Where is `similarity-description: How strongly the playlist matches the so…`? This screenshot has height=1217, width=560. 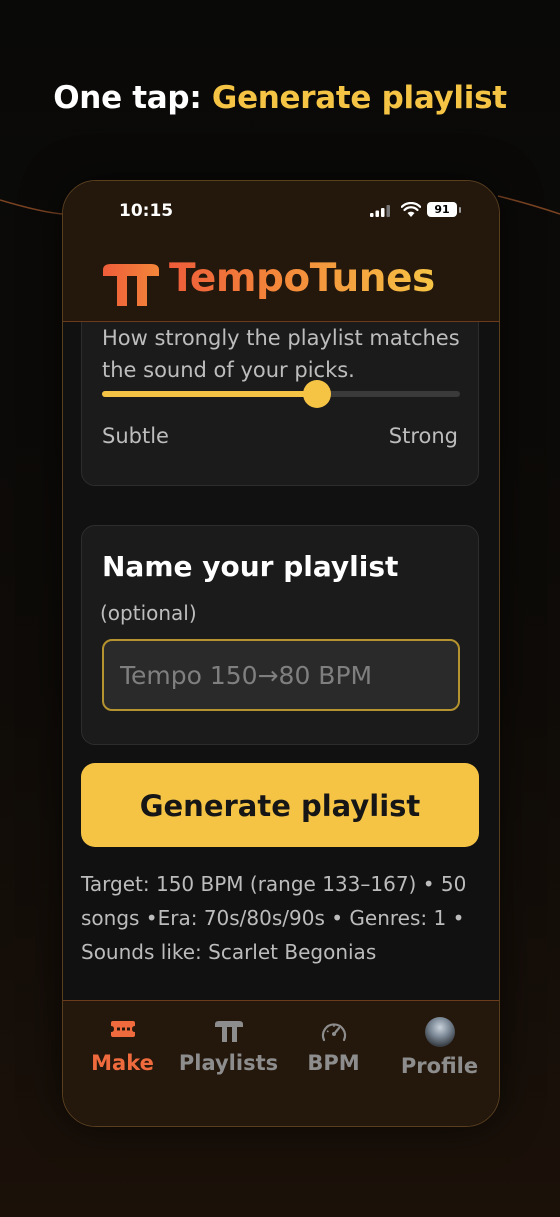
similarity-description: How strongly the playlist matches the so… is located at coordinates (281, 354).